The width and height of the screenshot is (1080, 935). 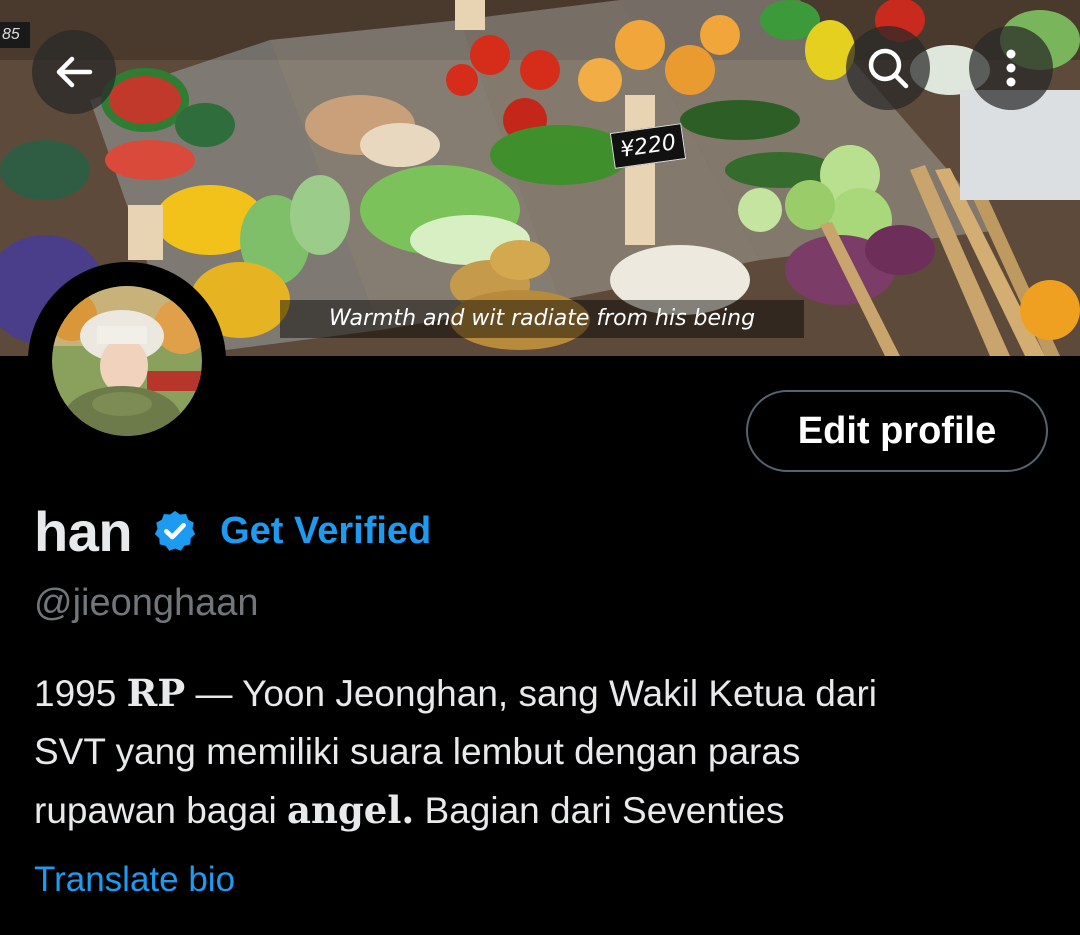 I want to click on display-name: han, so click(x=83, y=531).